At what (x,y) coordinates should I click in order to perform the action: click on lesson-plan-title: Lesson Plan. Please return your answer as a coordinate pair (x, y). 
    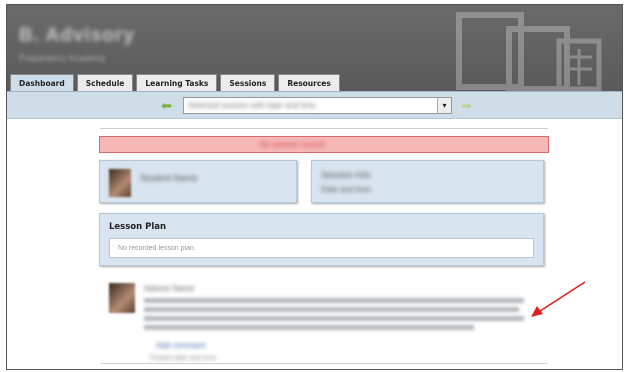
    Looking at the image, I should click on (138, 227).